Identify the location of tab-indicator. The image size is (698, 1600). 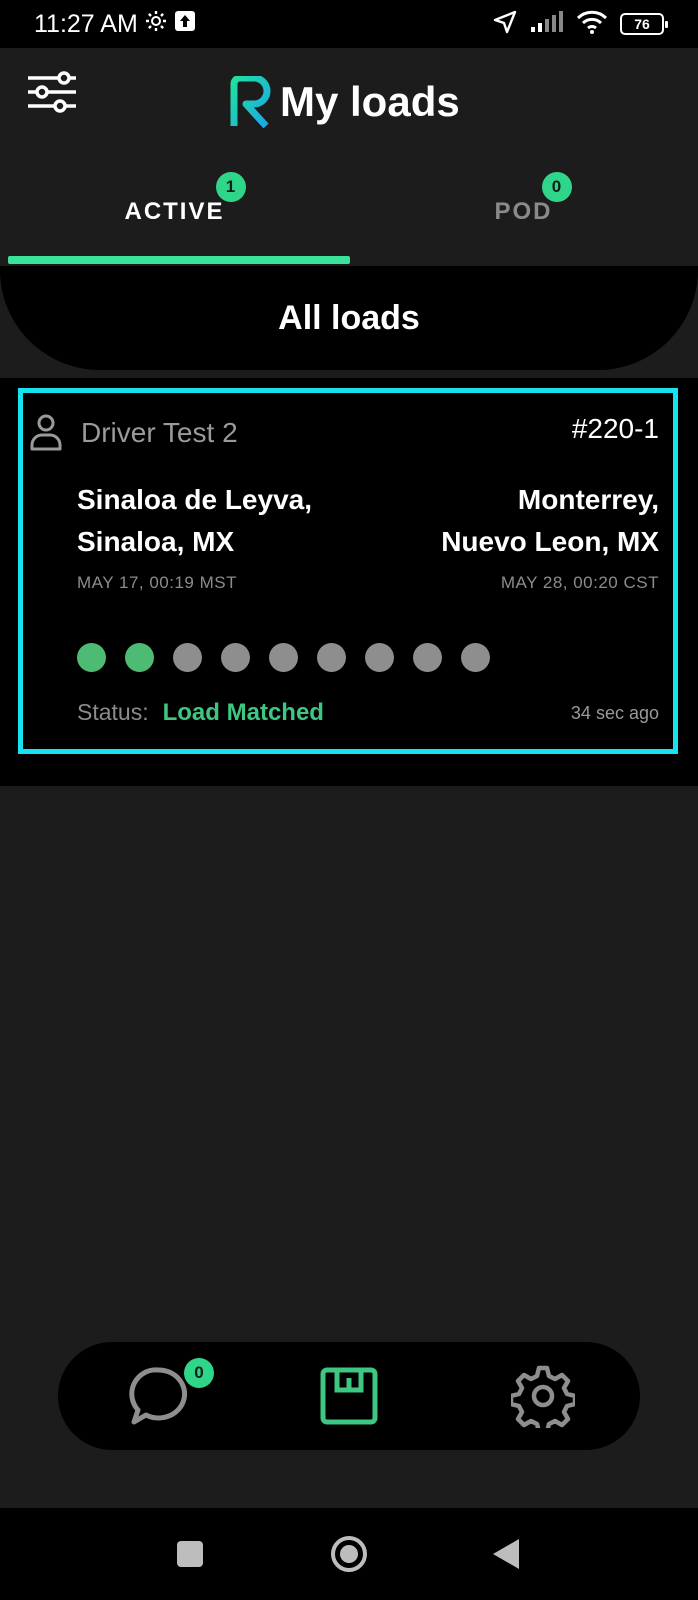
(179, 260).